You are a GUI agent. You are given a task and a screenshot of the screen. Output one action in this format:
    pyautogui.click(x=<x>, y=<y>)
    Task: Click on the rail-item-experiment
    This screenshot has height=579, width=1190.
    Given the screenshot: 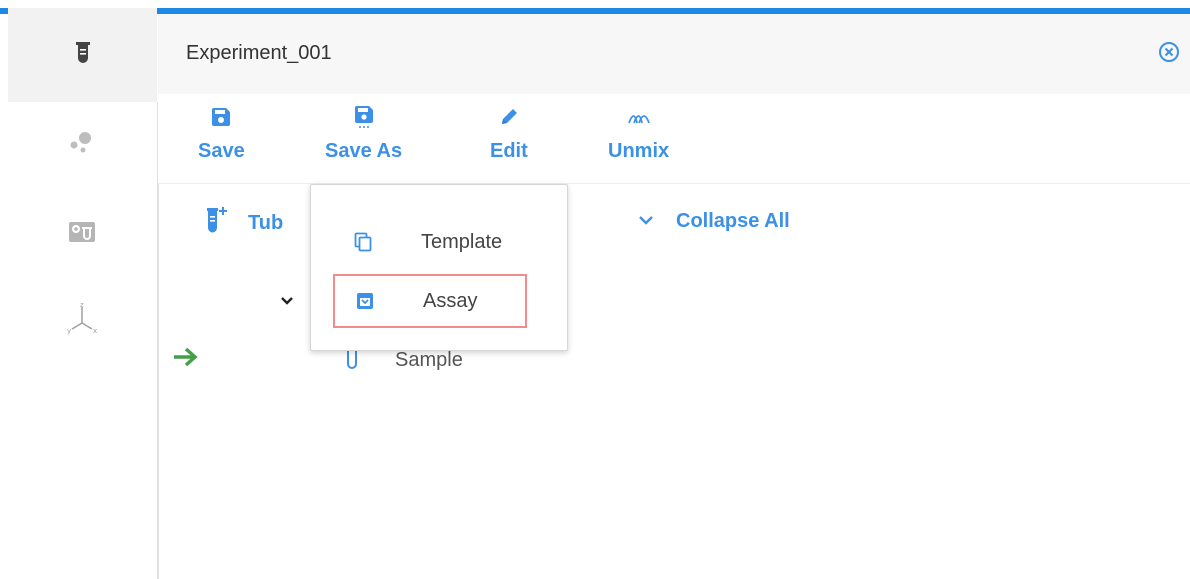 What is the action you would take?
    pyautogui.click(x=82, y=55)
    